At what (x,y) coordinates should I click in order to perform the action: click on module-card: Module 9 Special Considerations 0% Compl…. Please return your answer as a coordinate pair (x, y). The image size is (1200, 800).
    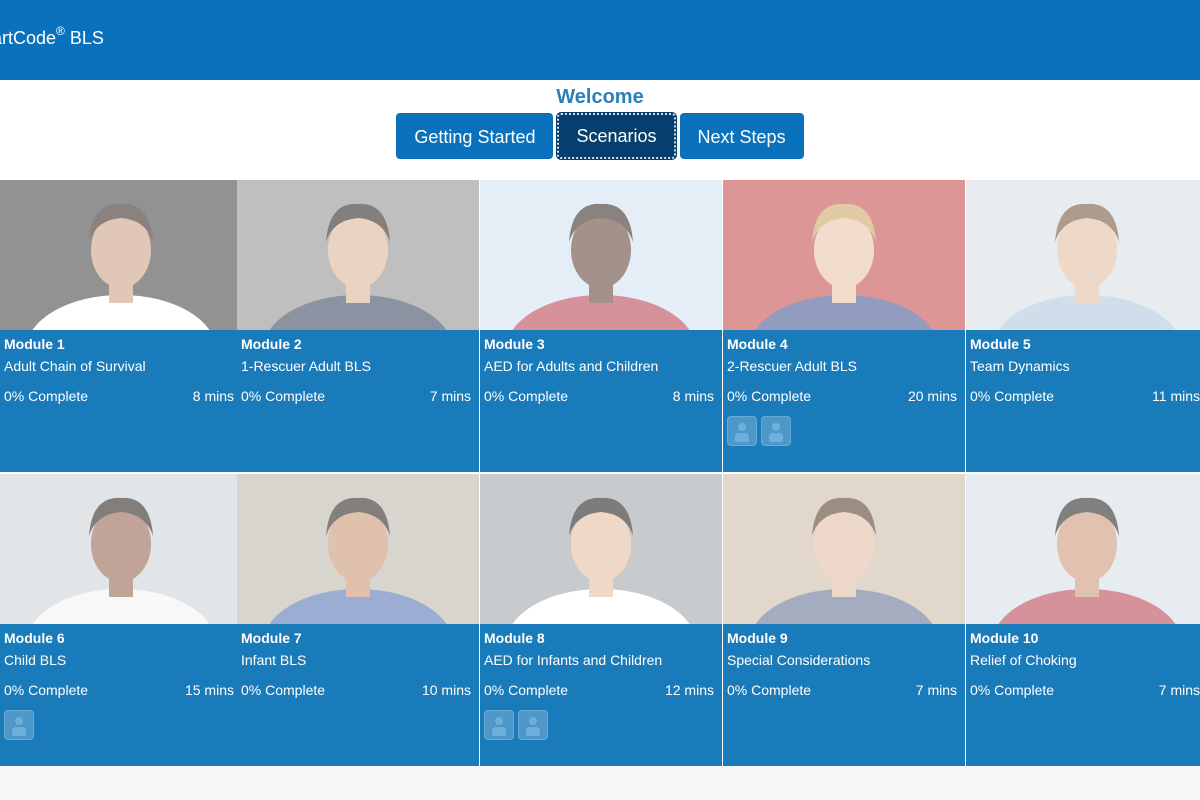
    Looking at the image, I should click on (844, 620).